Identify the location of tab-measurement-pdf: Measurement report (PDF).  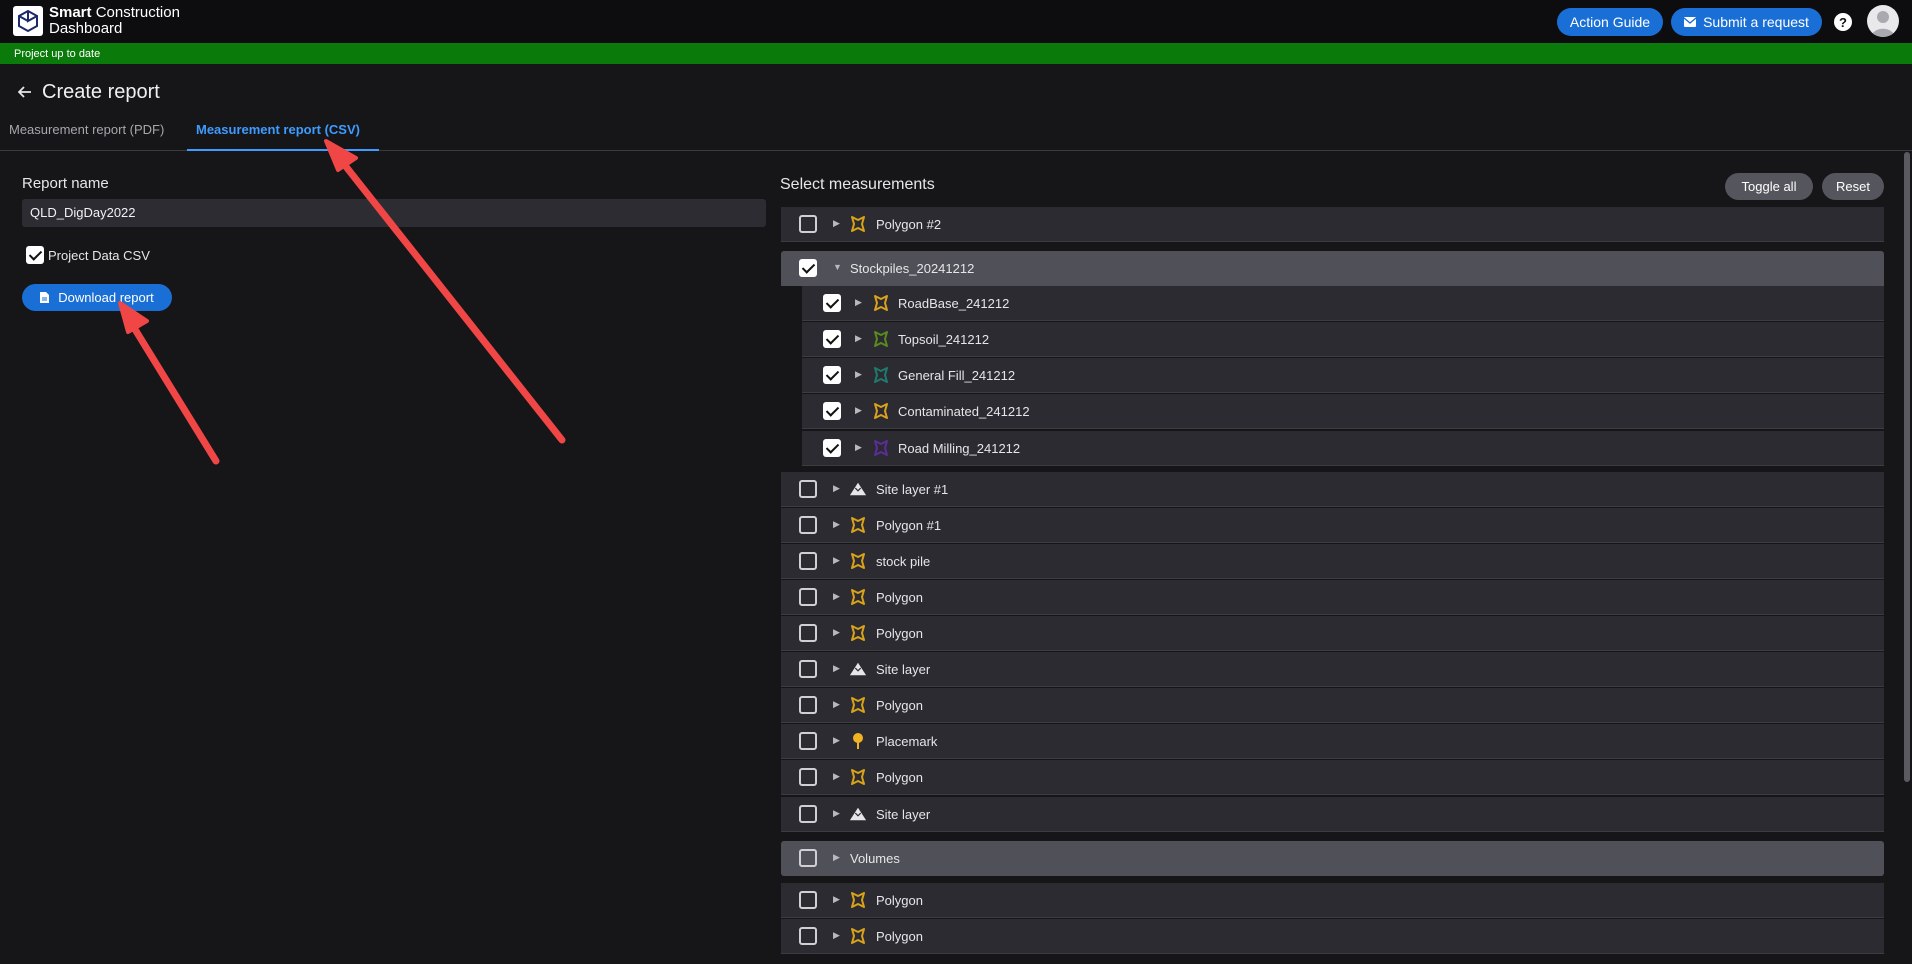
(86, 133).